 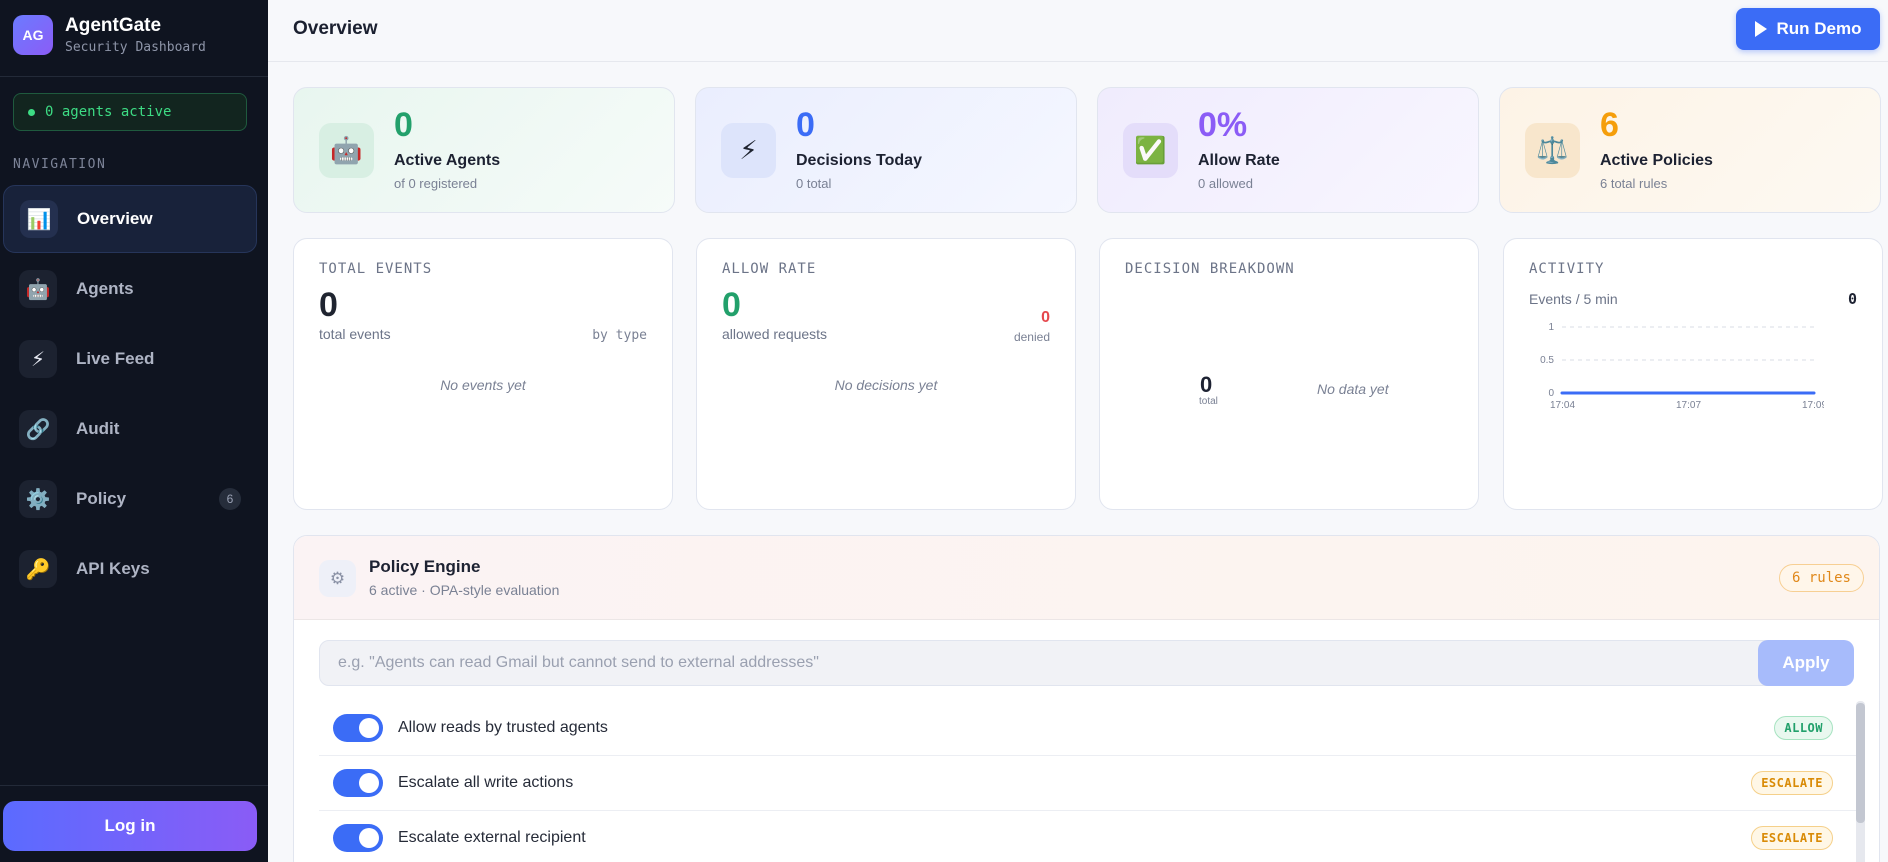 I want to click on rules-scrollbar, so click(x=1860, y=781).